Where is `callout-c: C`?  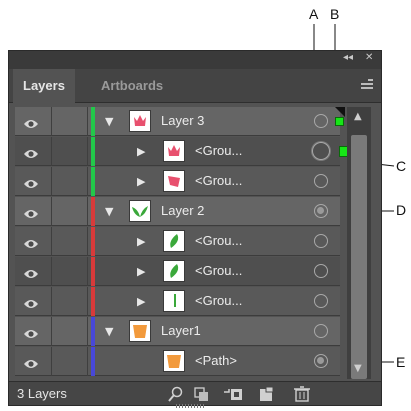
callout-c: C is located at coordinates (401, 166).